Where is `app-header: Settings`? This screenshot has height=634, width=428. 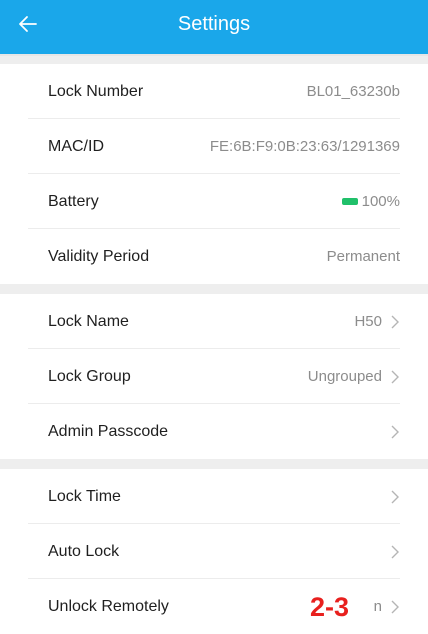
app-header: Settings is located at coordinates (214, 28).